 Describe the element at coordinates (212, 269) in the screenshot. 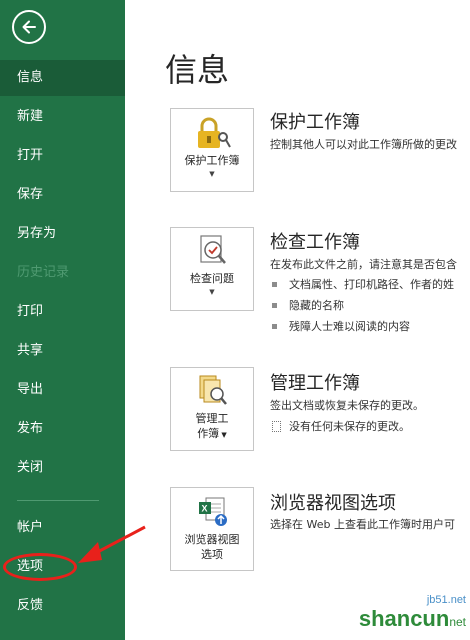

I see `check-issues-button: 检查问题 ▼` at that location.